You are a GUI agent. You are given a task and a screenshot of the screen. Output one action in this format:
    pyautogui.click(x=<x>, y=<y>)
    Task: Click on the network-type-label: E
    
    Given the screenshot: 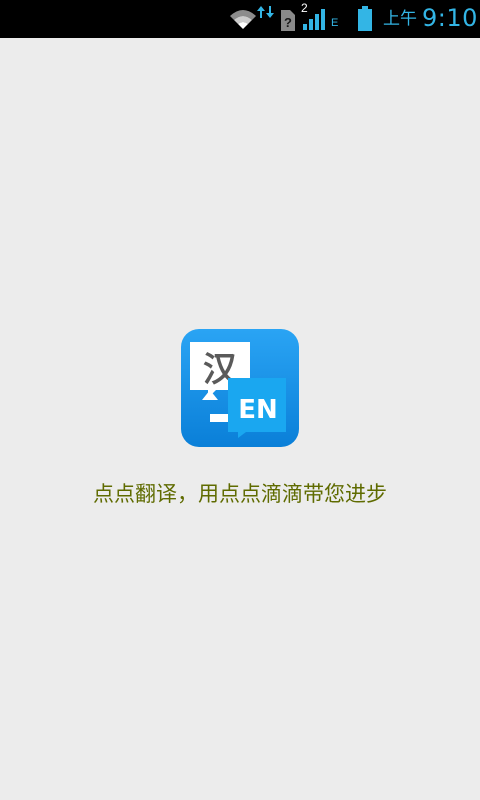 What is the action you would take?
    pyautogui.click(x=335, y=23)
    